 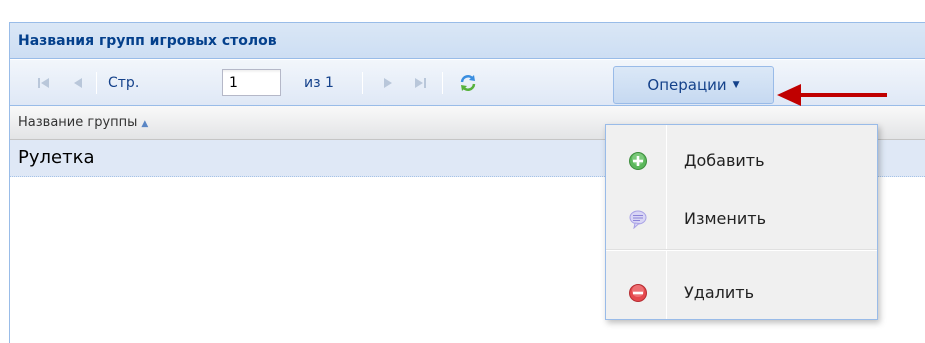 What do you see at coordinates (78, 83) in the screenshot?
I see `prev-page-icon` at bounding box center [78, 83].